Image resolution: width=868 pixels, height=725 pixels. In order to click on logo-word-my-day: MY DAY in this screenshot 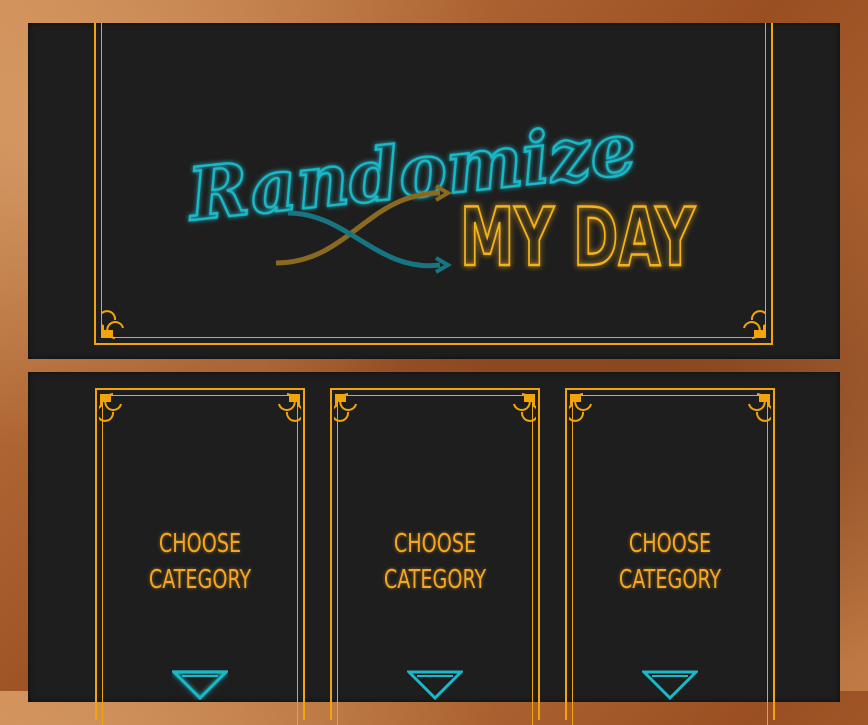, I will do `click(578, 237)`.